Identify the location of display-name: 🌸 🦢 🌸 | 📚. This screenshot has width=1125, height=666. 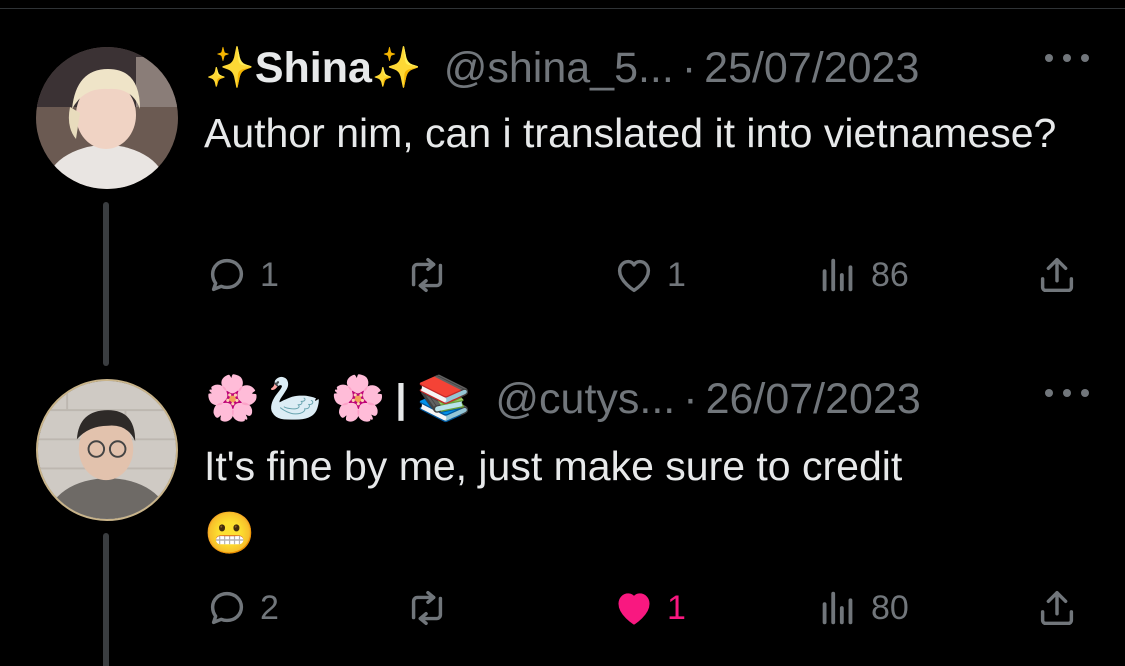
(342, 399).